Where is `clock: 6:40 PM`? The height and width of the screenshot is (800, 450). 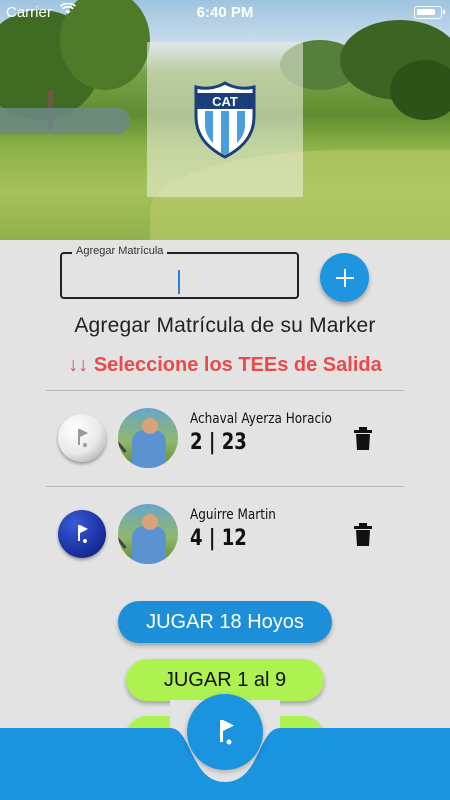
clock: 6:40 PM is located at coordinates (225, 12).